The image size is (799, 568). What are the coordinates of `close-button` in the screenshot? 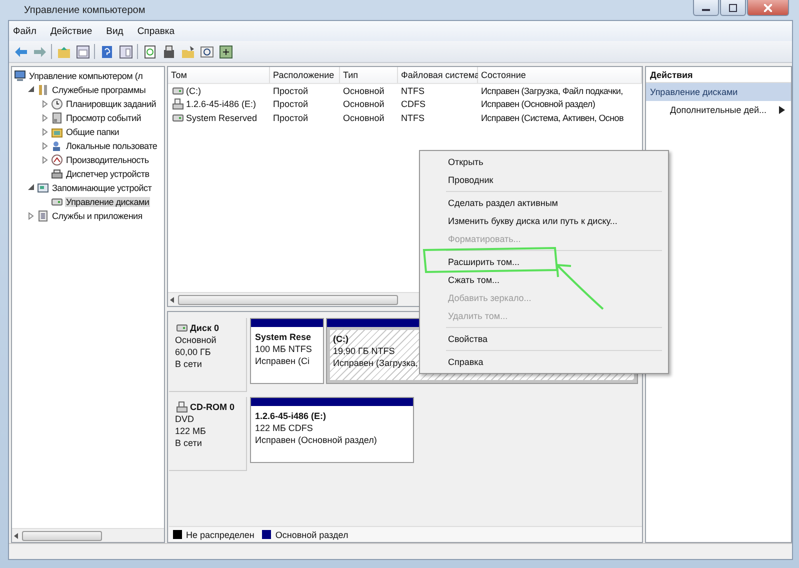 It's located at (768, 8).